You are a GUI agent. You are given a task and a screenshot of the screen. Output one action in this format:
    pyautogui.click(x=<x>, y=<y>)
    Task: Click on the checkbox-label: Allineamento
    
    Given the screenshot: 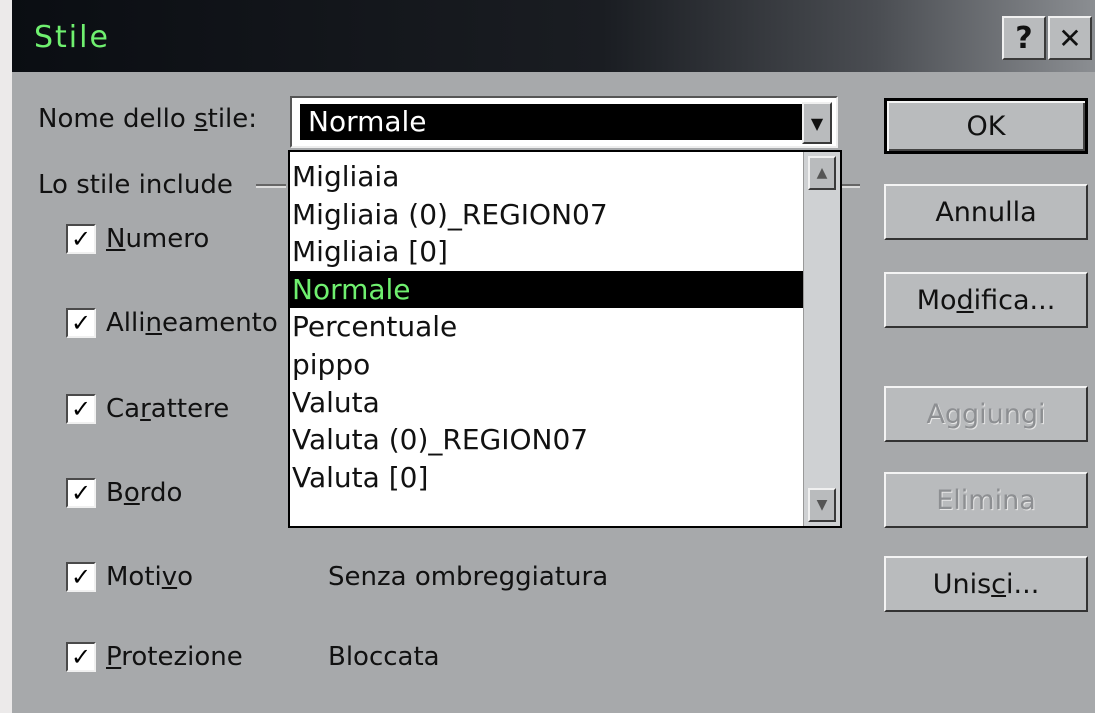 What is the action you would take?
    pyautogui.click(x=192, y=323)
    